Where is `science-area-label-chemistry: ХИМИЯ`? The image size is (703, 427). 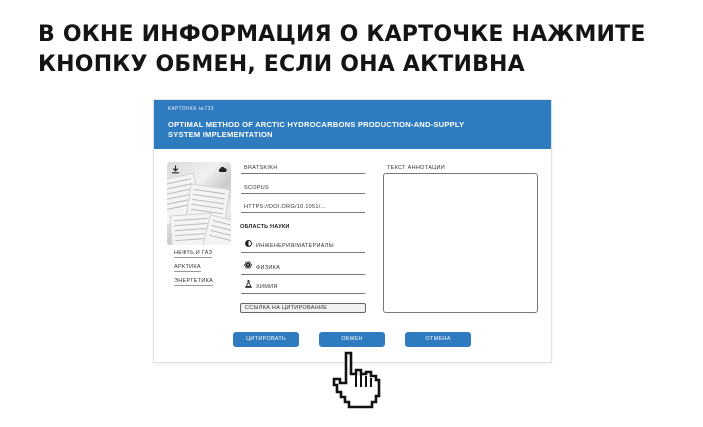
science-area-label-chemistry: ХИМИЯ is located at coordinates (267, 287).